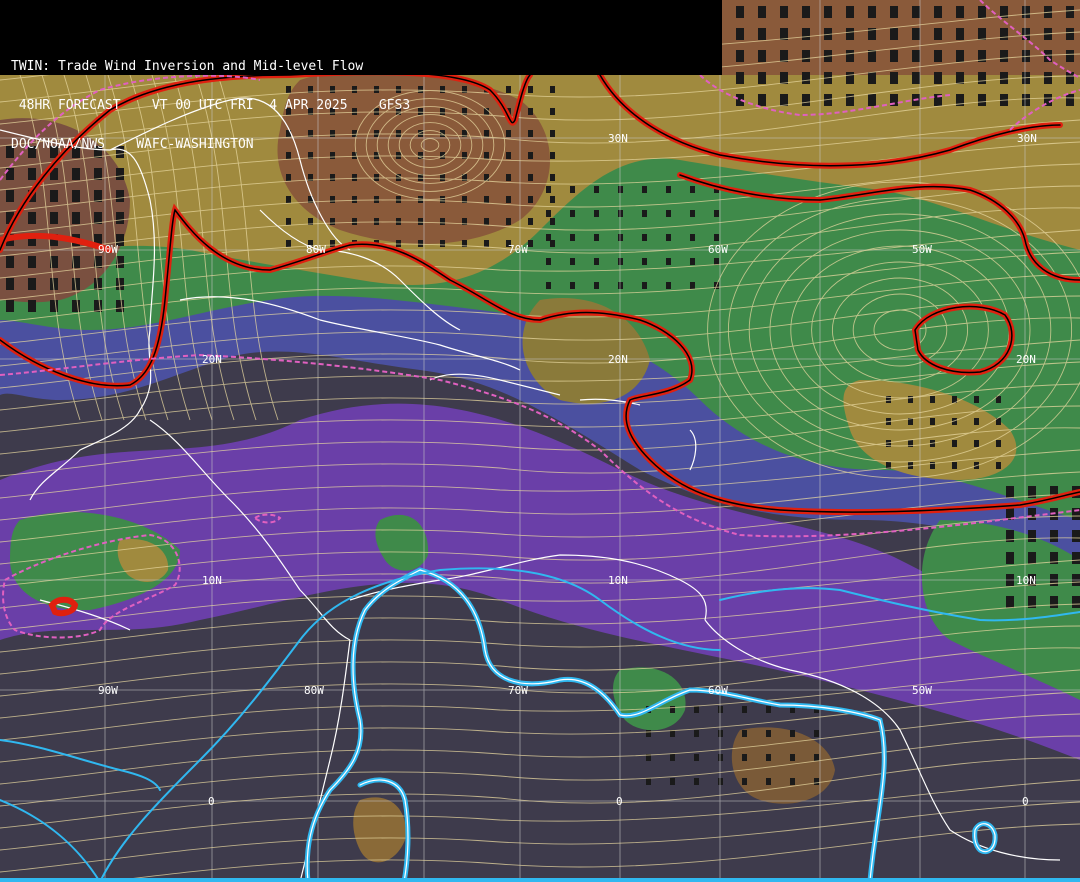 The image size is (1080, 882). I want to click on lon-label-90w-top: 90W, so click(108, 249).